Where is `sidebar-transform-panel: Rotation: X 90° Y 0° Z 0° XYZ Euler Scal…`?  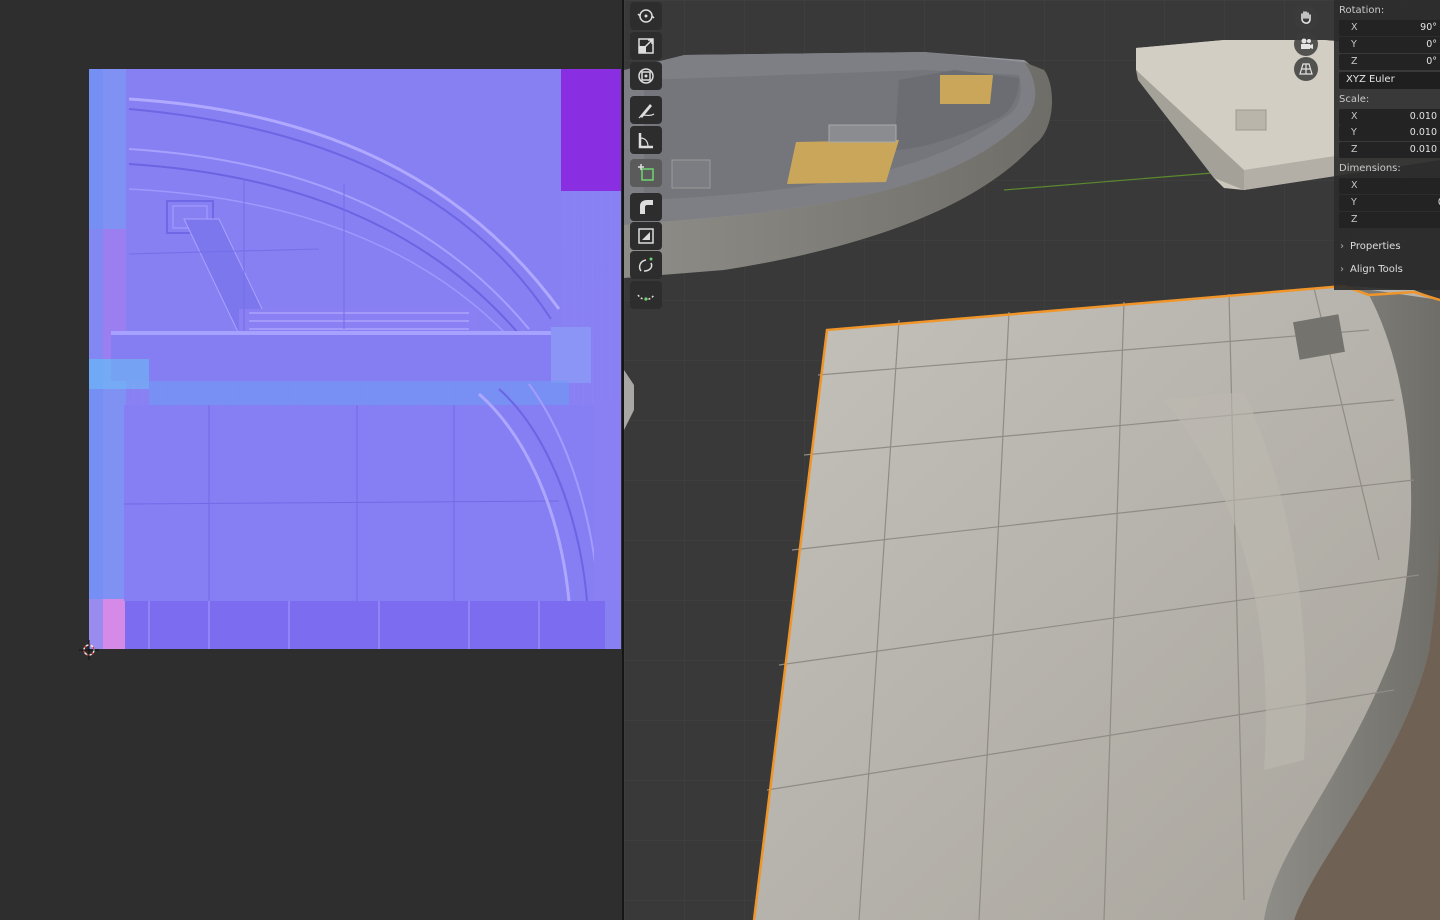 sidebar-transform-panel: Rotation: X 90° Y 0° Z 0° XYZ Euler Scal… is located at coordinates (1387, 145).